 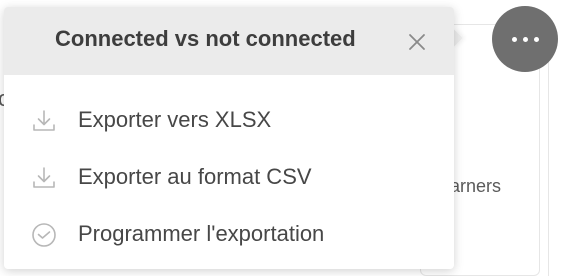 I want to click on menu-item-label: Exporter vers XLSX, so click(x=175, y=119).